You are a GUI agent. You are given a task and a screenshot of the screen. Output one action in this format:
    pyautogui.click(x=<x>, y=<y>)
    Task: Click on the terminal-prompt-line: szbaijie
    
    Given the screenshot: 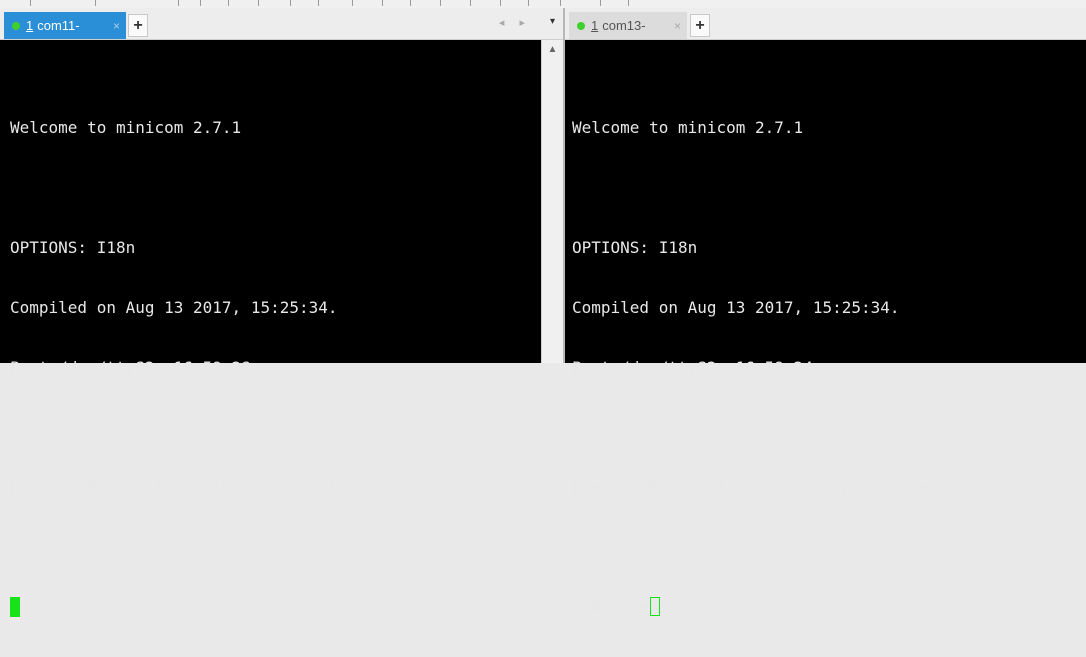 What is the action you would take?
    pyautogui.click(x=829, y=607)
    